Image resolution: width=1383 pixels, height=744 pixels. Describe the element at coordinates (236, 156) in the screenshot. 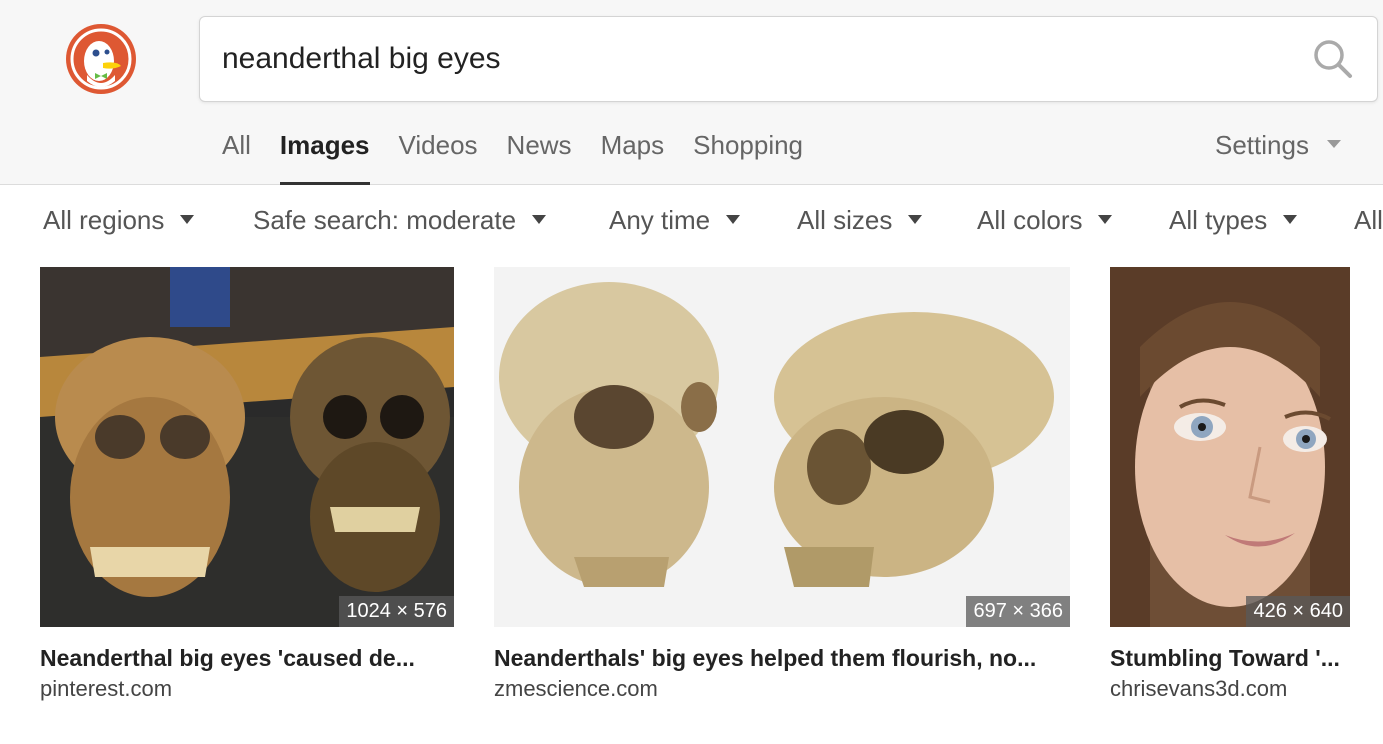

I see `tab-all: All` at that location.